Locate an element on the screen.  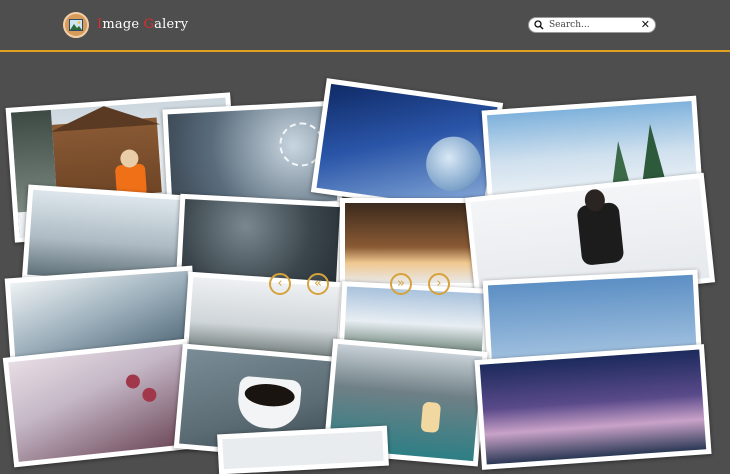
next-button: › is located at coordinates (439, 284).